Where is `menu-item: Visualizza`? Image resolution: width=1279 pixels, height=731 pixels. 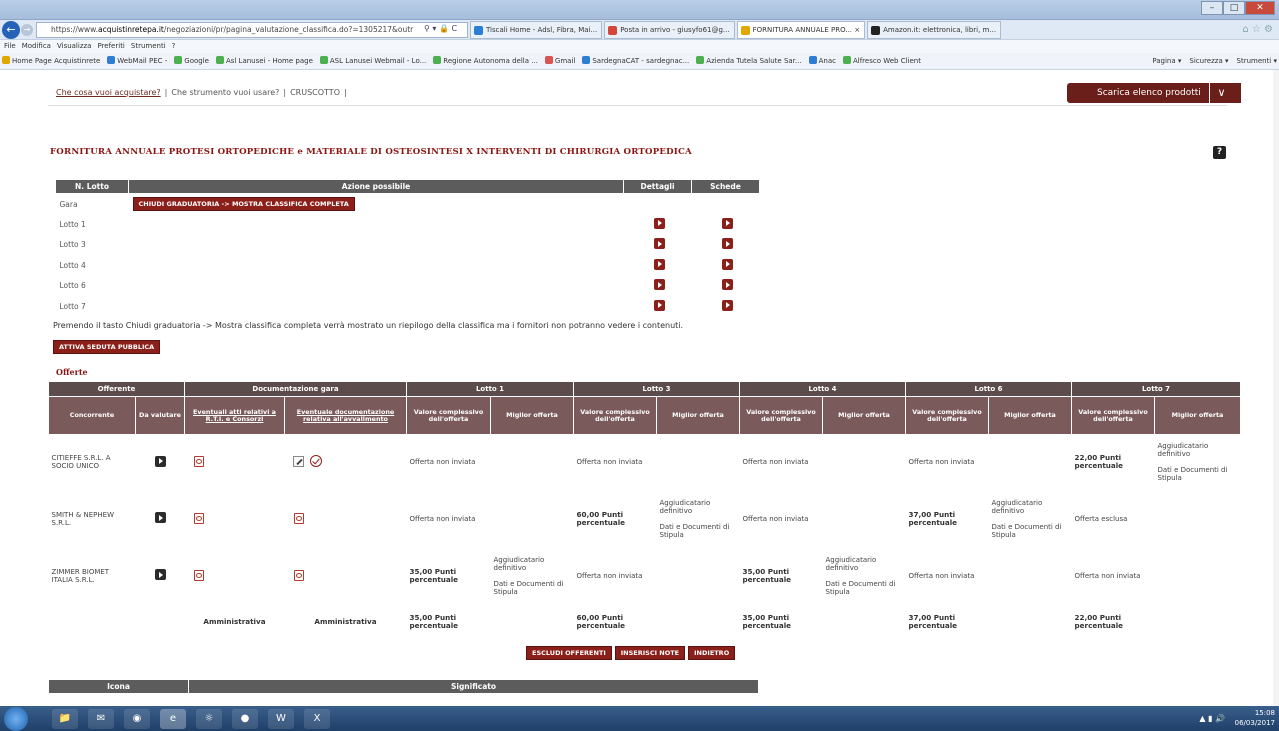
menu-item: Visualizza is located at coordinates (74, 46).